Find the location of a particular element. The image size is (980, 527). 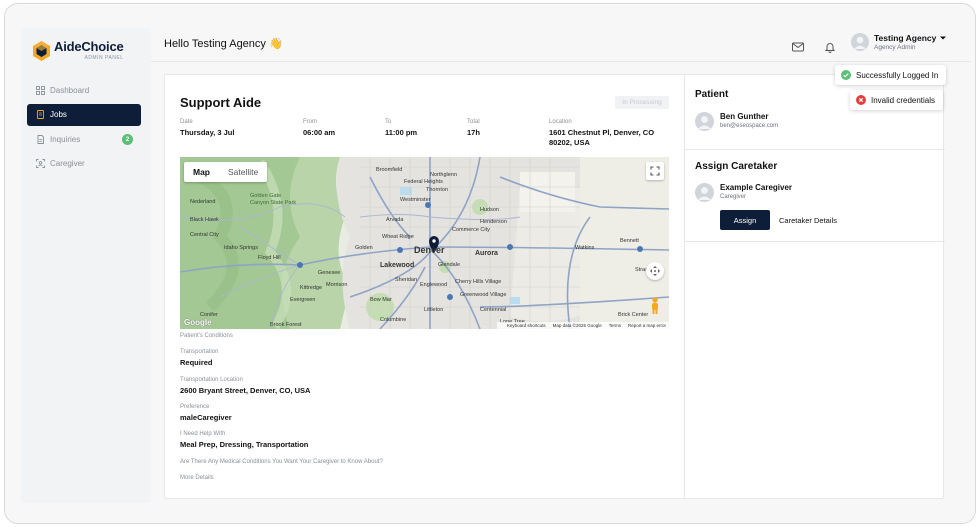

assign-button: Assign is located at coordinates (745, 220).